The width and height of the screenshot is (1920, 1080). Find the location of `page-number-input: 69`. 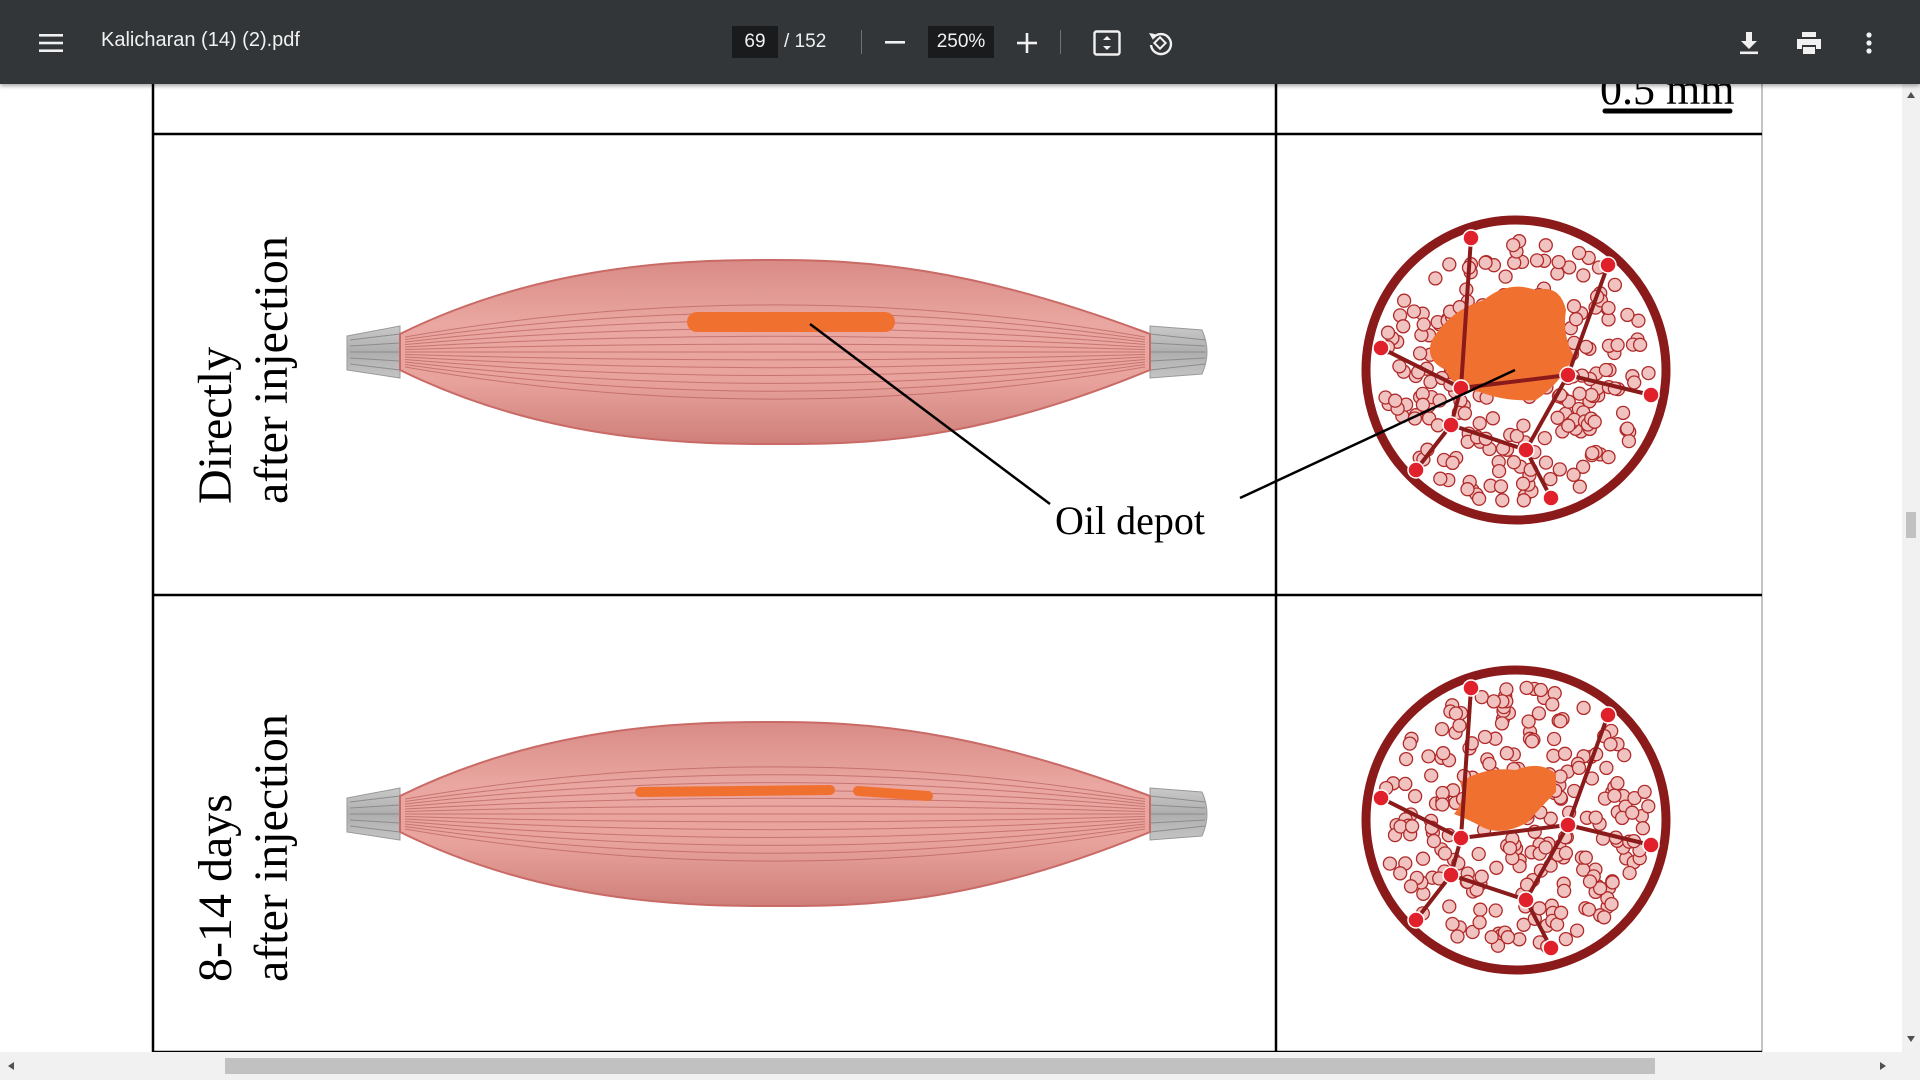

page-number-input: 69 is located at coordinates (755, 42).